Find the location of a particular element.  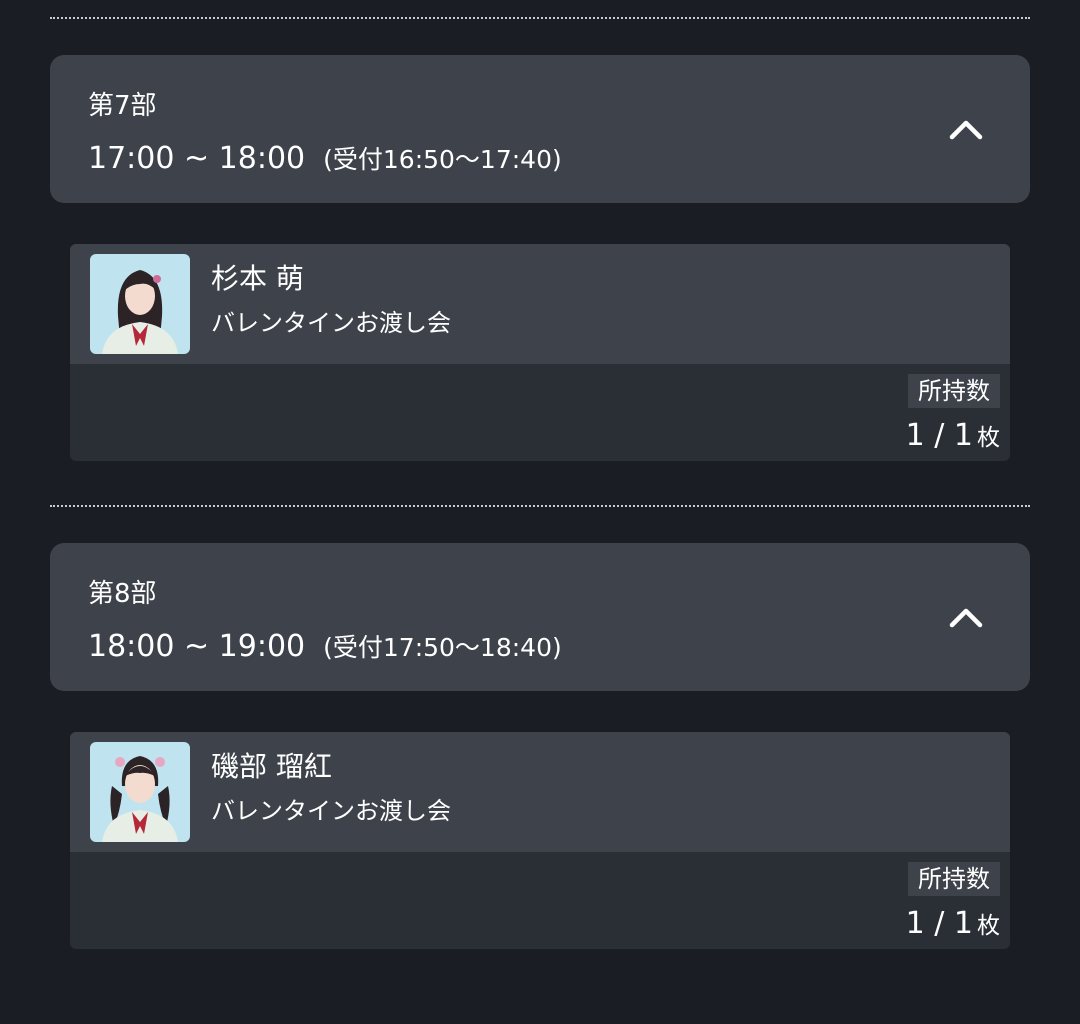

session-time-row: 18:00 ~ 19:00 (受付17:50〜18:40) is located at coordinates (325, 647).